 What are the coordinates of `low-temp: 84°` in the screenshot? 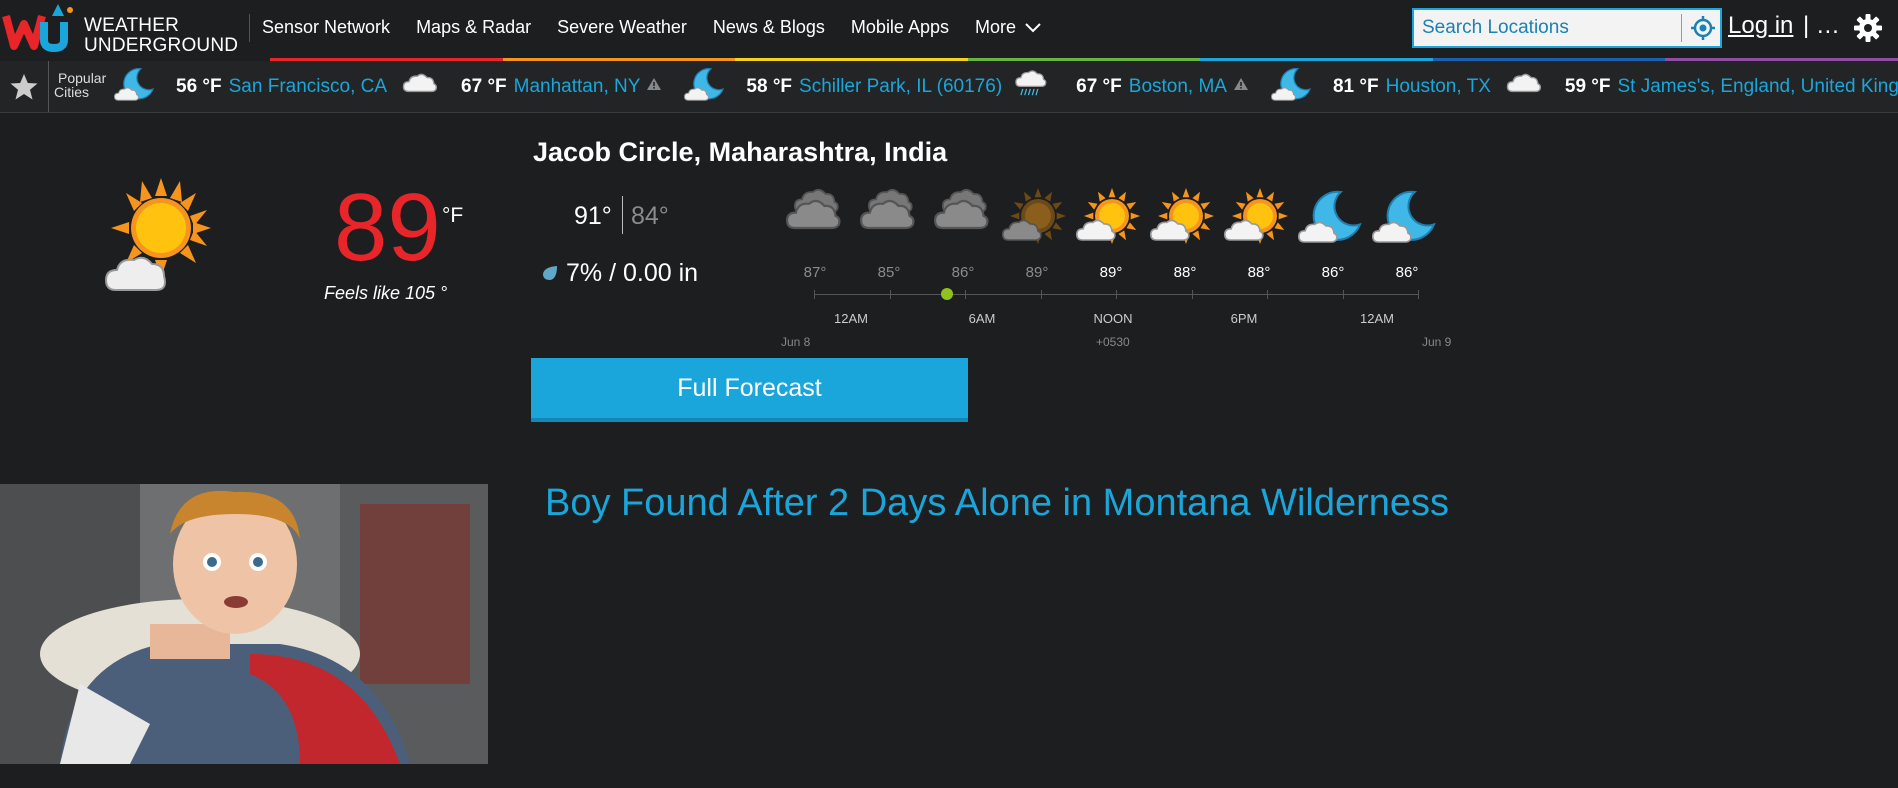 It's located at (650, 216).